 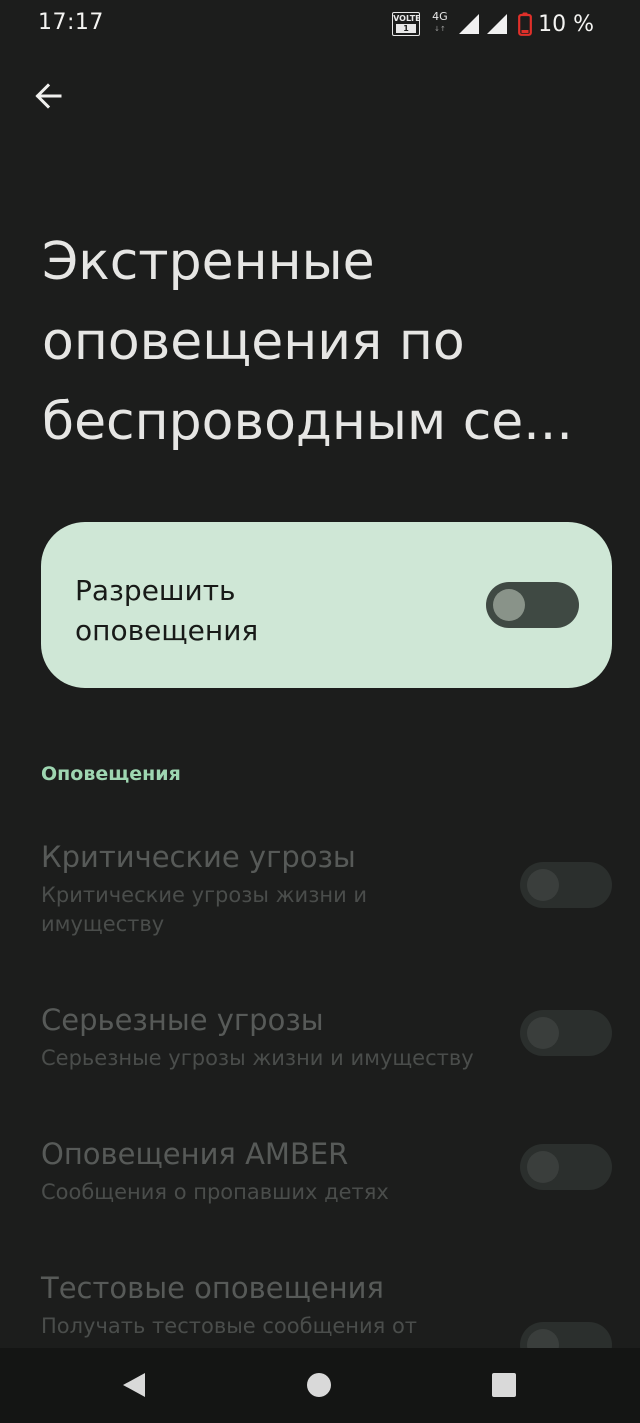 What do you see at coordinates (440, 29) in the screenshot?
I see `data-activity-icon: ↓↑` at bounding box center [440, 29].